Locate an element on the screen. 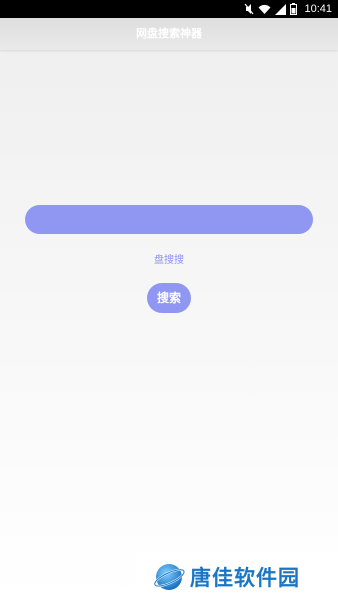 The image size is (338, 600). status-icons: 10:41 is located at coordinates (288, 9).